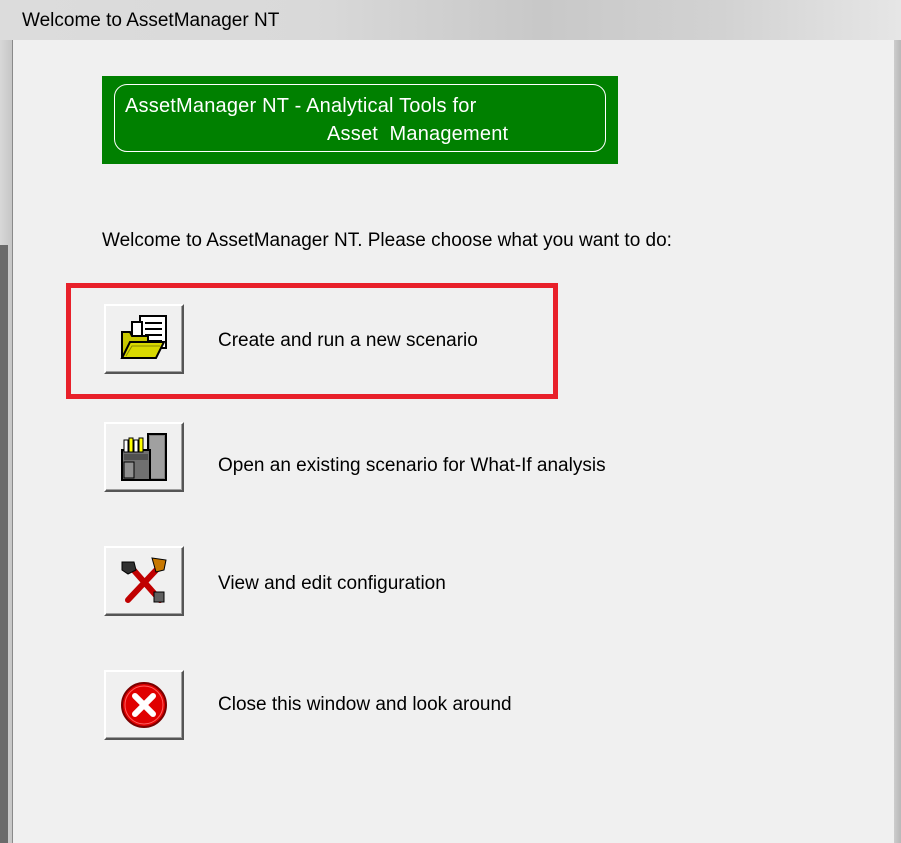 This screenshot has height=843, width=901. I want to click on folder-document-icon, so click(143, 337).